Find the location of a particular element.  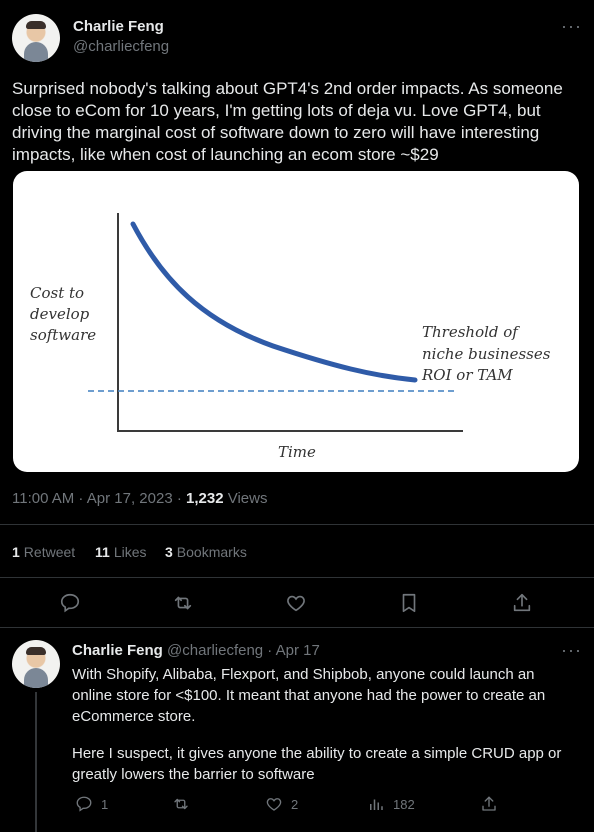

author-avatar is located at coordinates (36, 38).